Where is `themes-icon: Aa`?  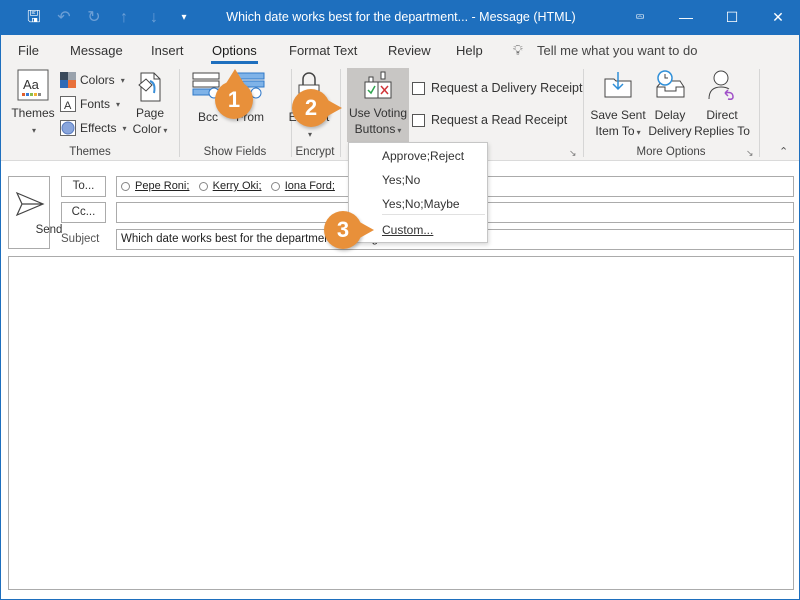 themes-icon: Aa is located at coordinates (33, 85).